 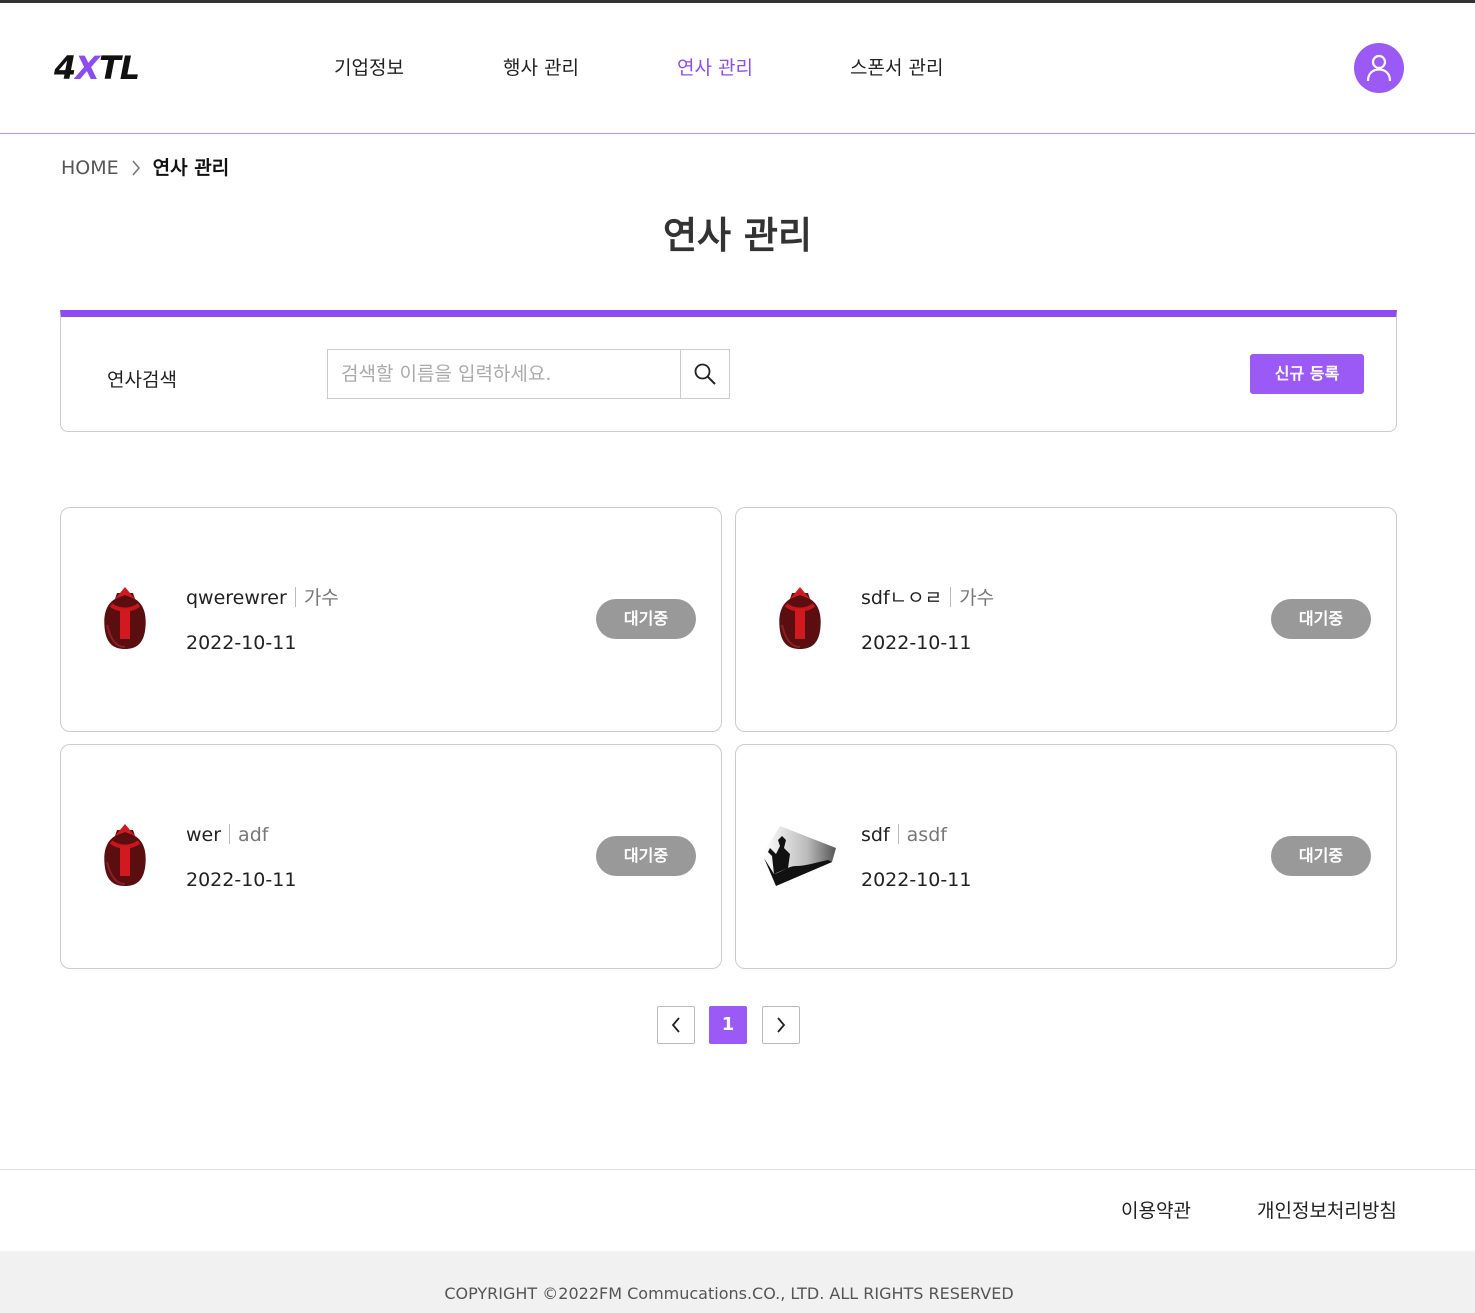 What do you see at coordinates (728, 1025) in the screenshot?
I see `page-number-current: 1` at bounding box center [728, 1025].